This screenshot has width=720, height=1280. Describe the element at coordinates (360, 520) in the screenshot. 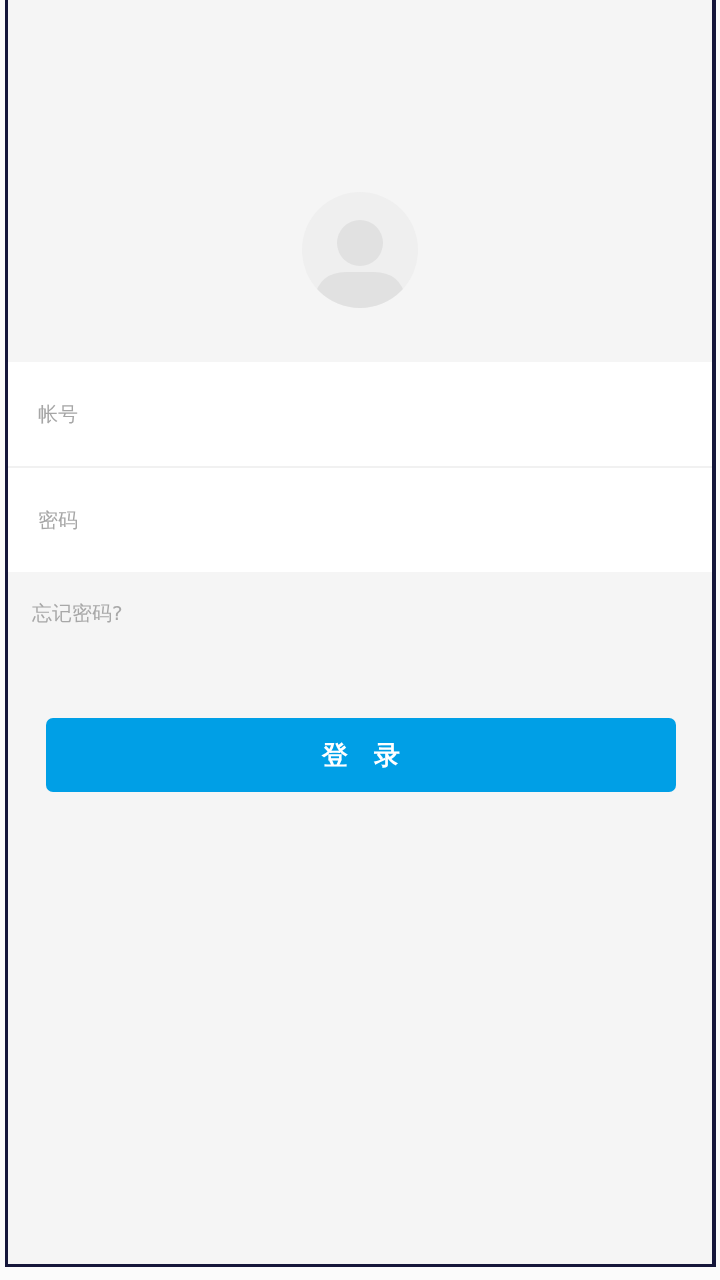

I see `input-field: 密码` at that location.